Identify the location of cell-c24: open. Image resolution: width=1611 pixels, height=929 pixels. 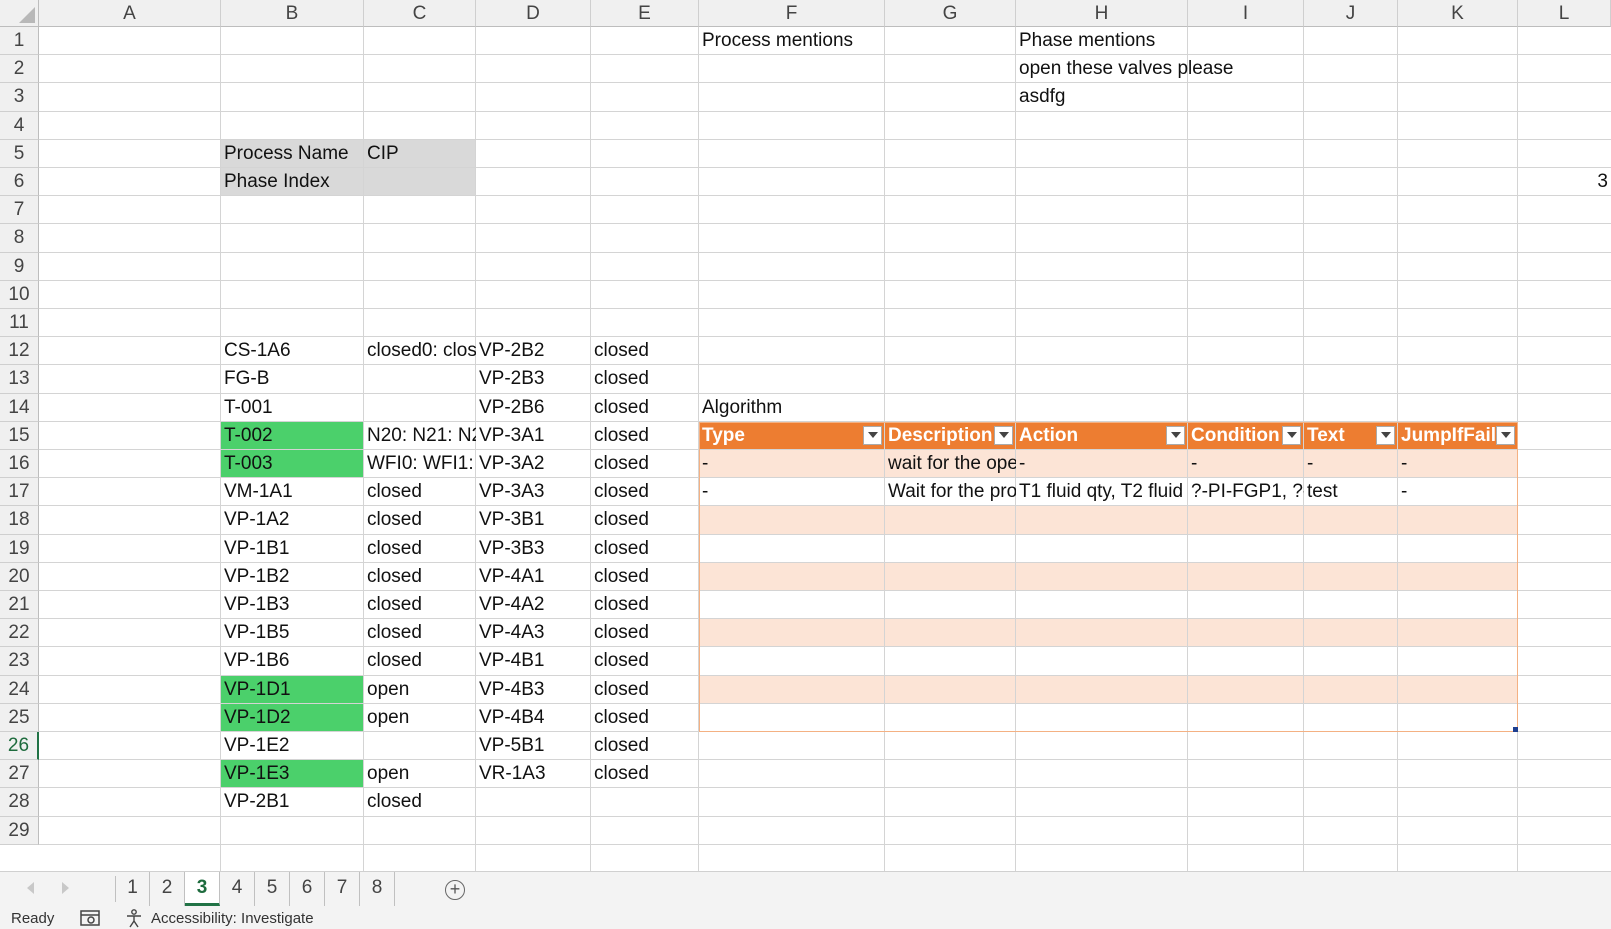
(420, 690).